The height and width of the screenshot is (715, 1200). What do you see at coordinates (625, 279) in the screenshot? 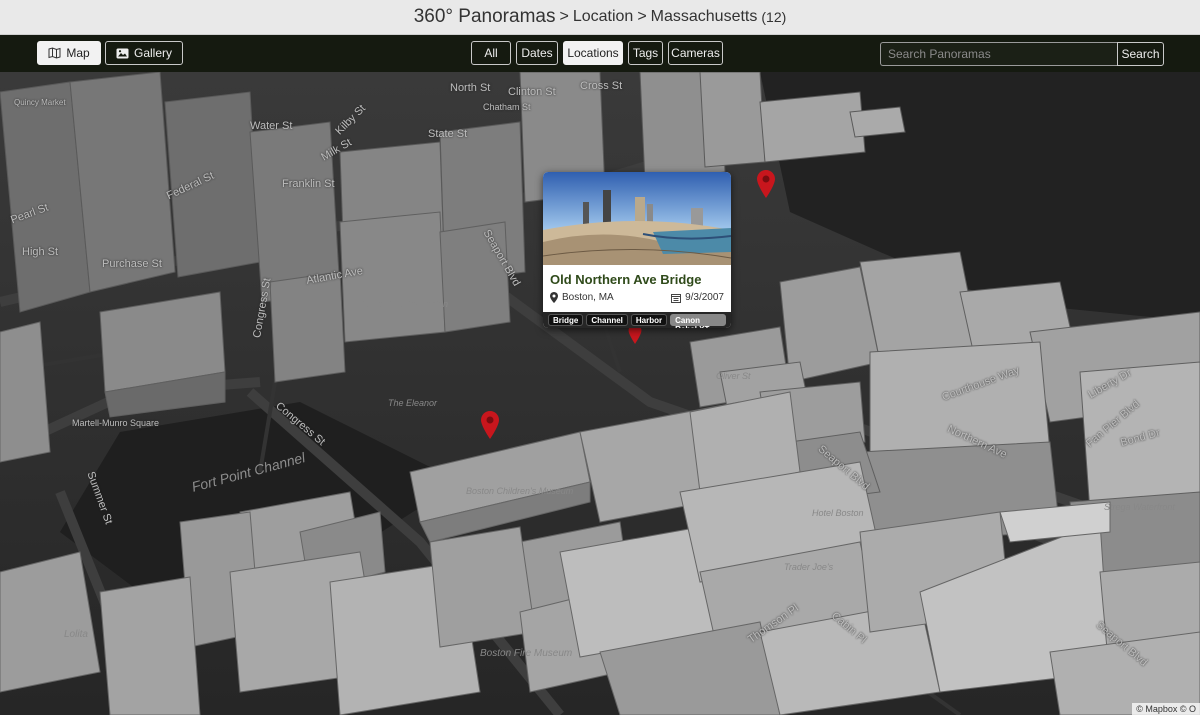
I see `popup-title: Old Northern Ave Bridge` at bounding box center [625, 279].